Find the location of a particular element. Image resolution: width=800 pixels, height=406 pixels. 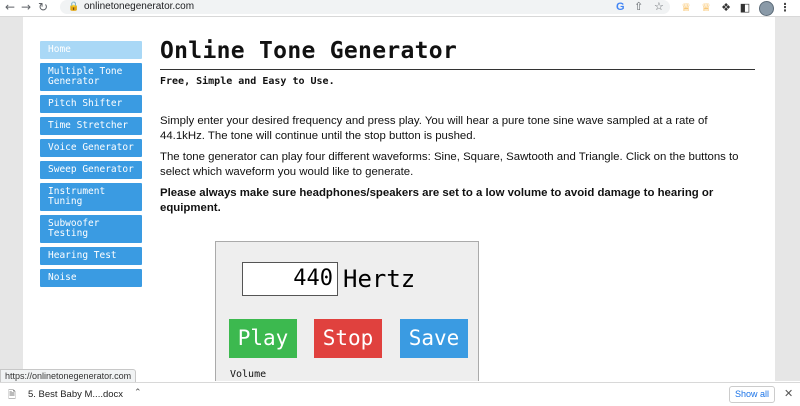

sidebar-item-multiple-tone-generator: Multiple Tone Generator is located at coordinates (91, 77).